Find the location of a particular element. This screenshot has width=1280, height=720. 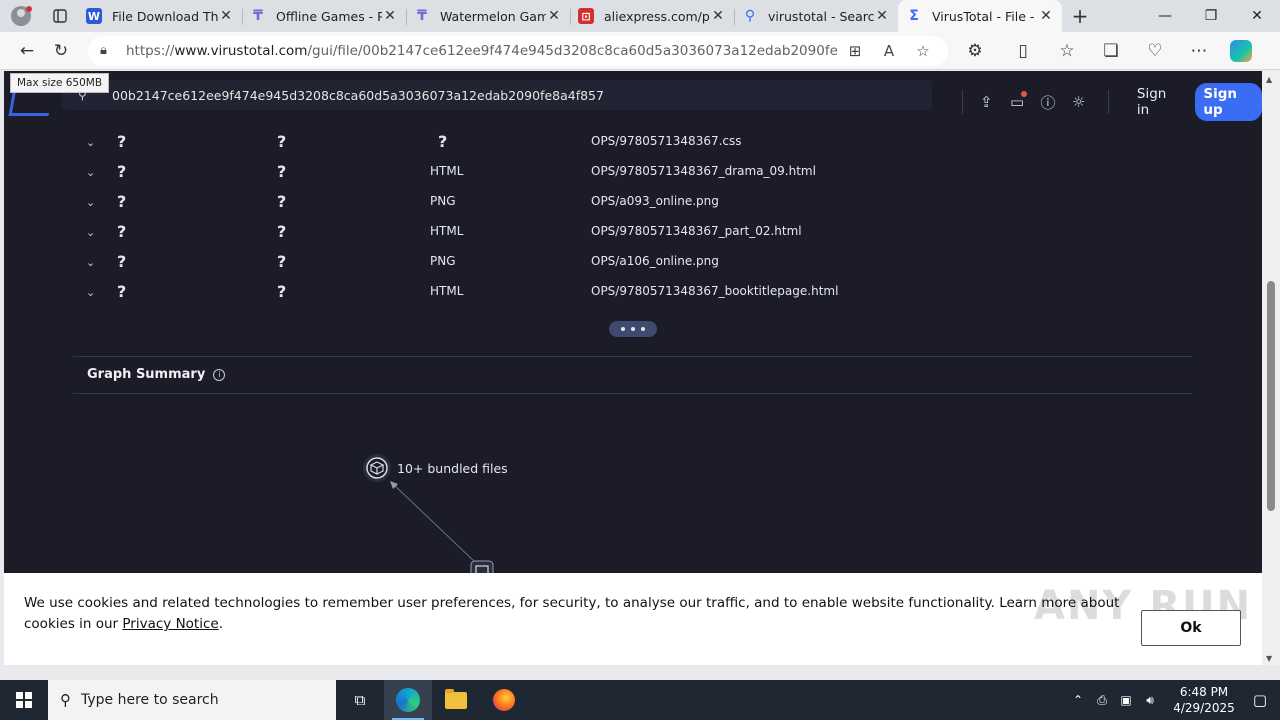

new-tab-button: + is located at coordinates (1080, 16).